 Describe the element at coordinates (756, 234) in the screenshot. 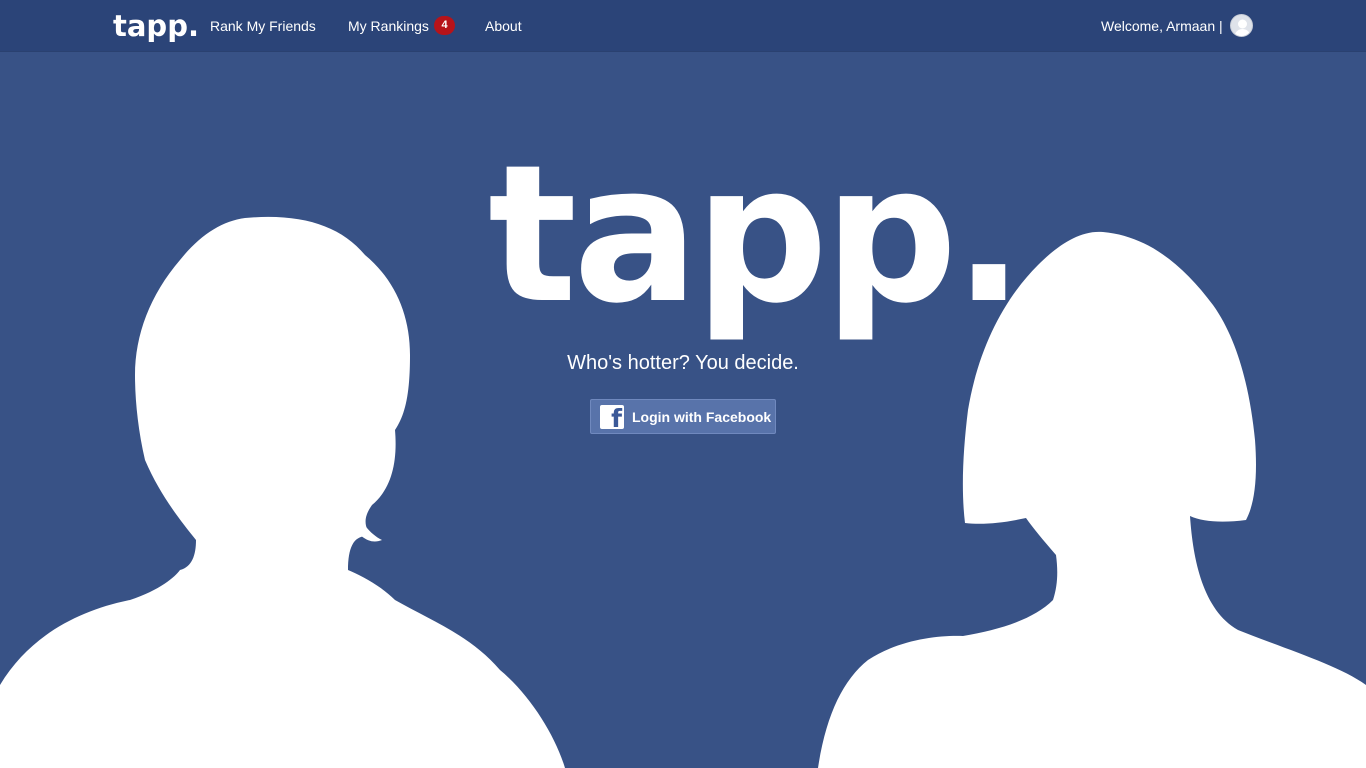

I see `hero-logo: tapp.` at that location.